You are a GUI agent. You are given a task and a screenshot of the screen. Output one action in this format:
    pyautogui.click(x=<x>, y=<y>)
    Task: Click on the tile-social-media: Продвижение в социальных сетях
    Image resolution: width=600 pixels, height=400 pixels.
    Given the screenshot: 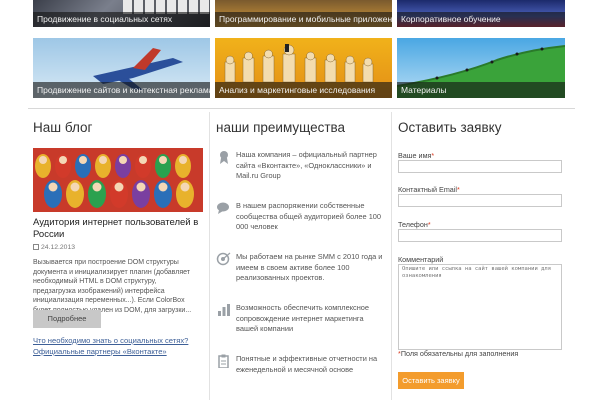 What is the action you would take?
    pyautogui.click(x=121, y=13)
    